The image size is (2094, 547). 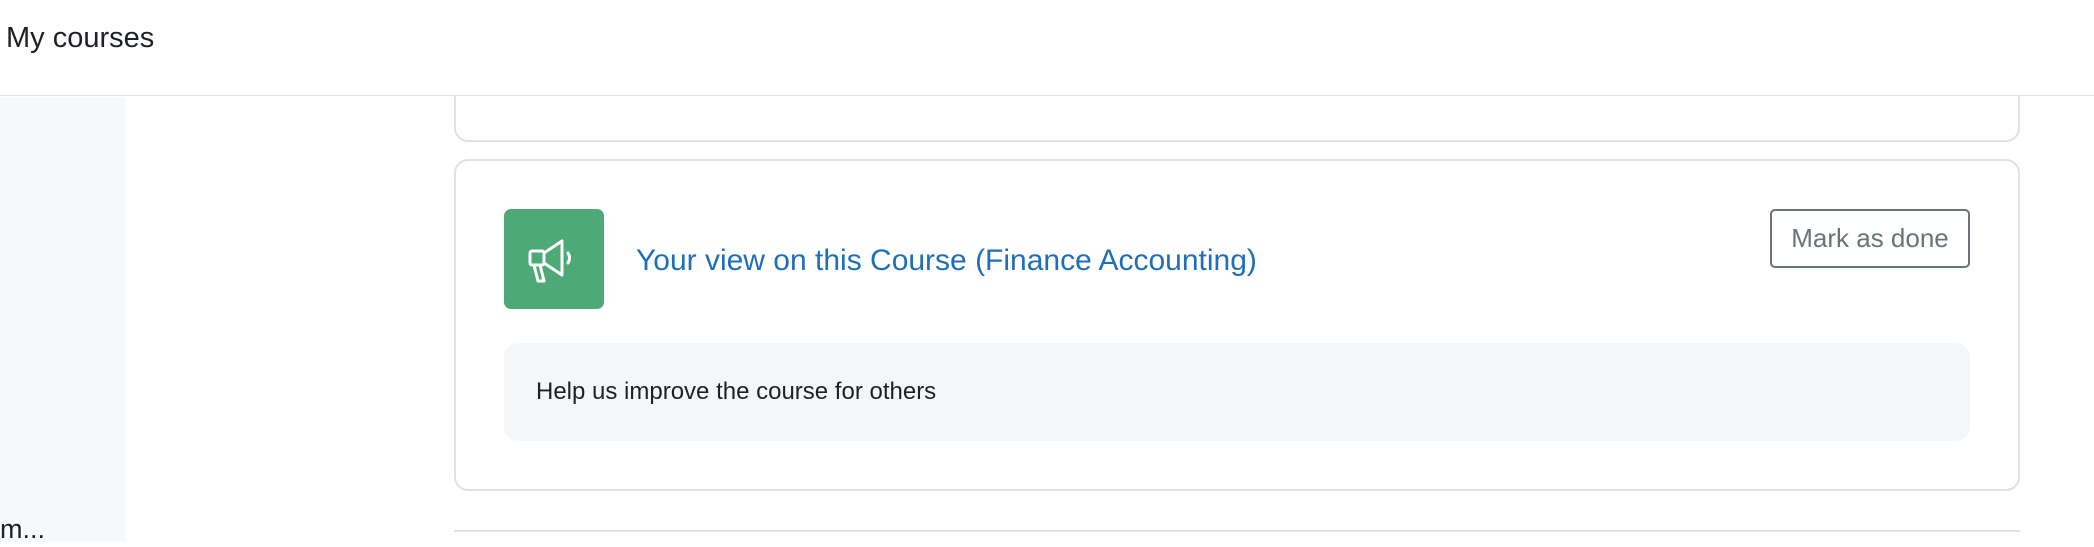 I want to click on mark-as-done-button: Mark as done, so click(x=1870, y=238).